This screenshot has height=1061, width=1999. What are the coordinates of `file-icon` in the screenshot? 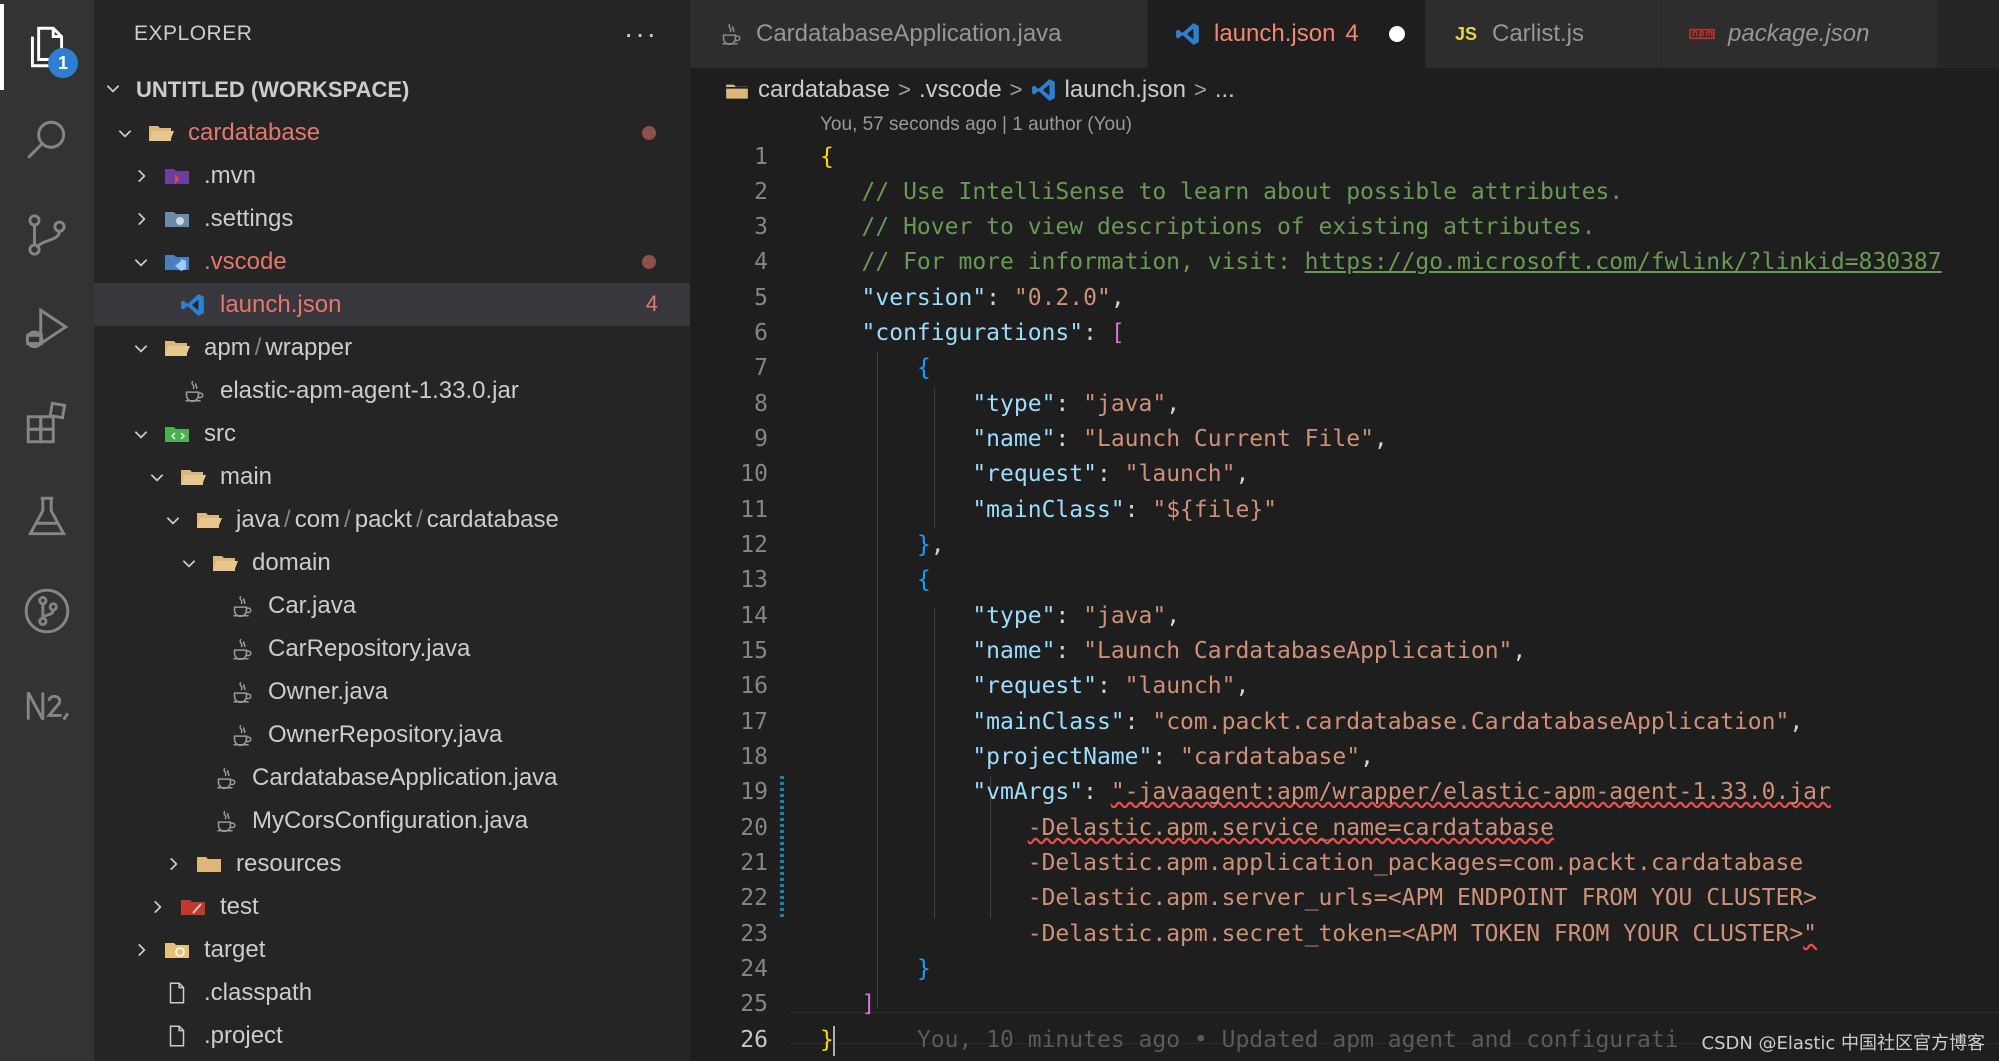 It's located at (177, 993).